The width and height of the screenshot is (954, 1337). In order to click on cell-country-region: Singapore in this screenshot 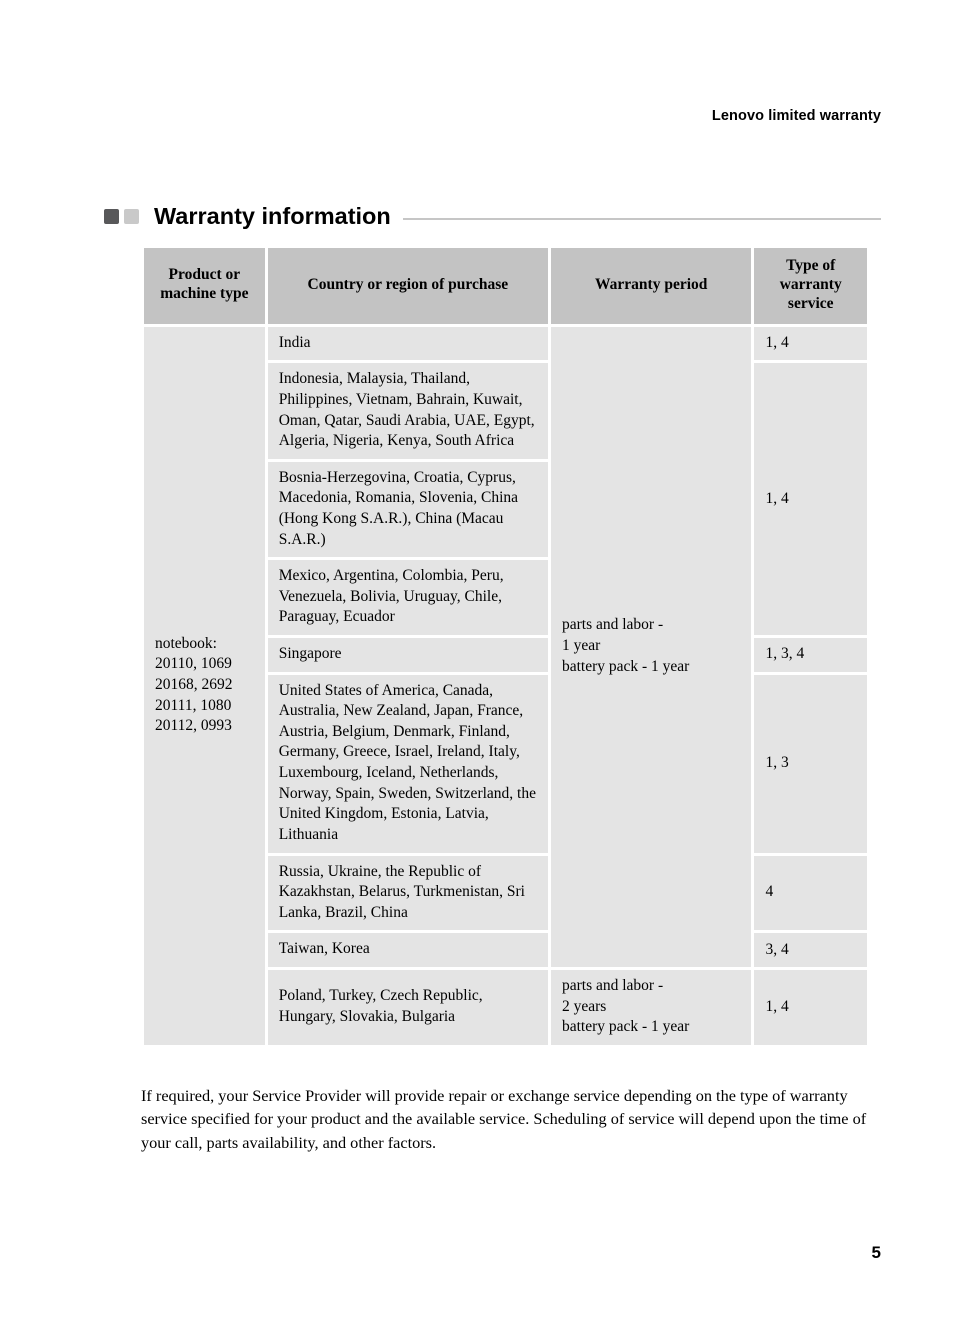, I will do `click(407, 655)`.